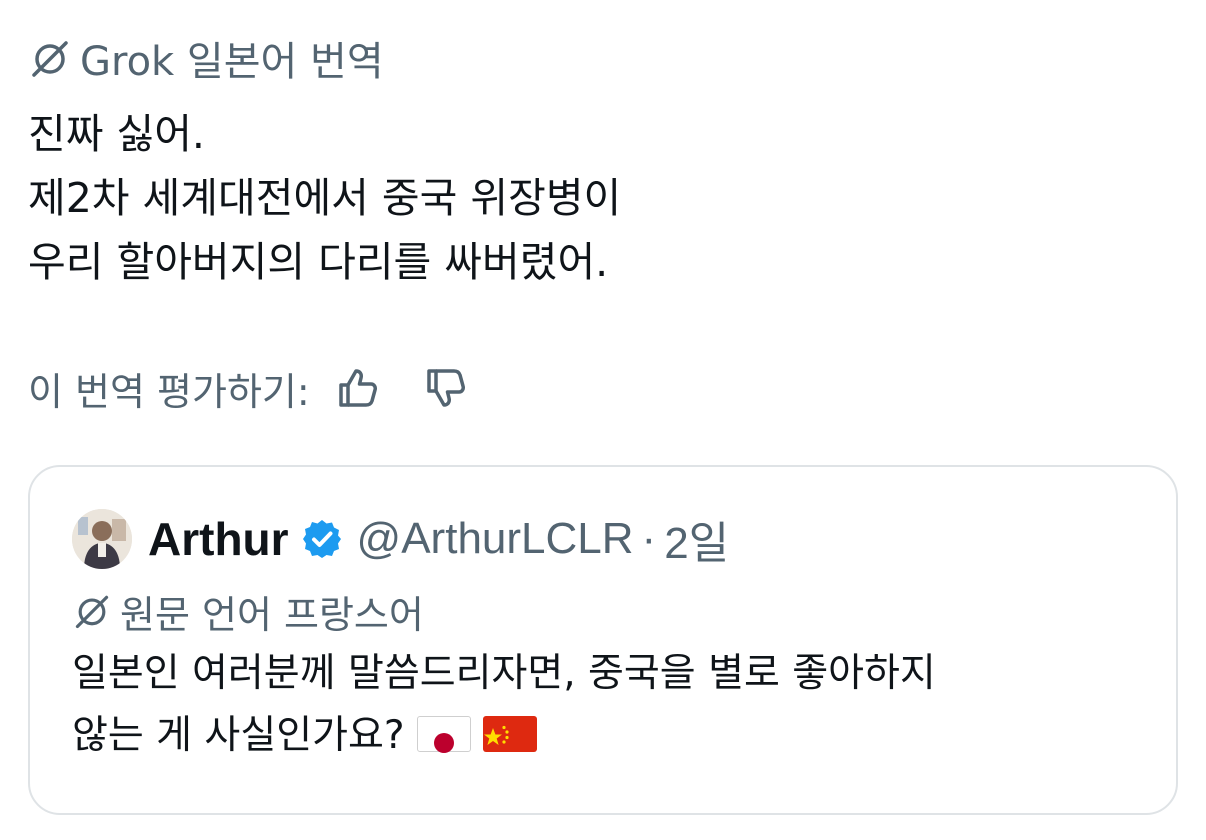  Describe the element at coordinates (504, 673) in the screenshot. I see `quoted-line: 일본인 여러분께 말씀드리자면, 중국을 별로 좋아하지` at that location.